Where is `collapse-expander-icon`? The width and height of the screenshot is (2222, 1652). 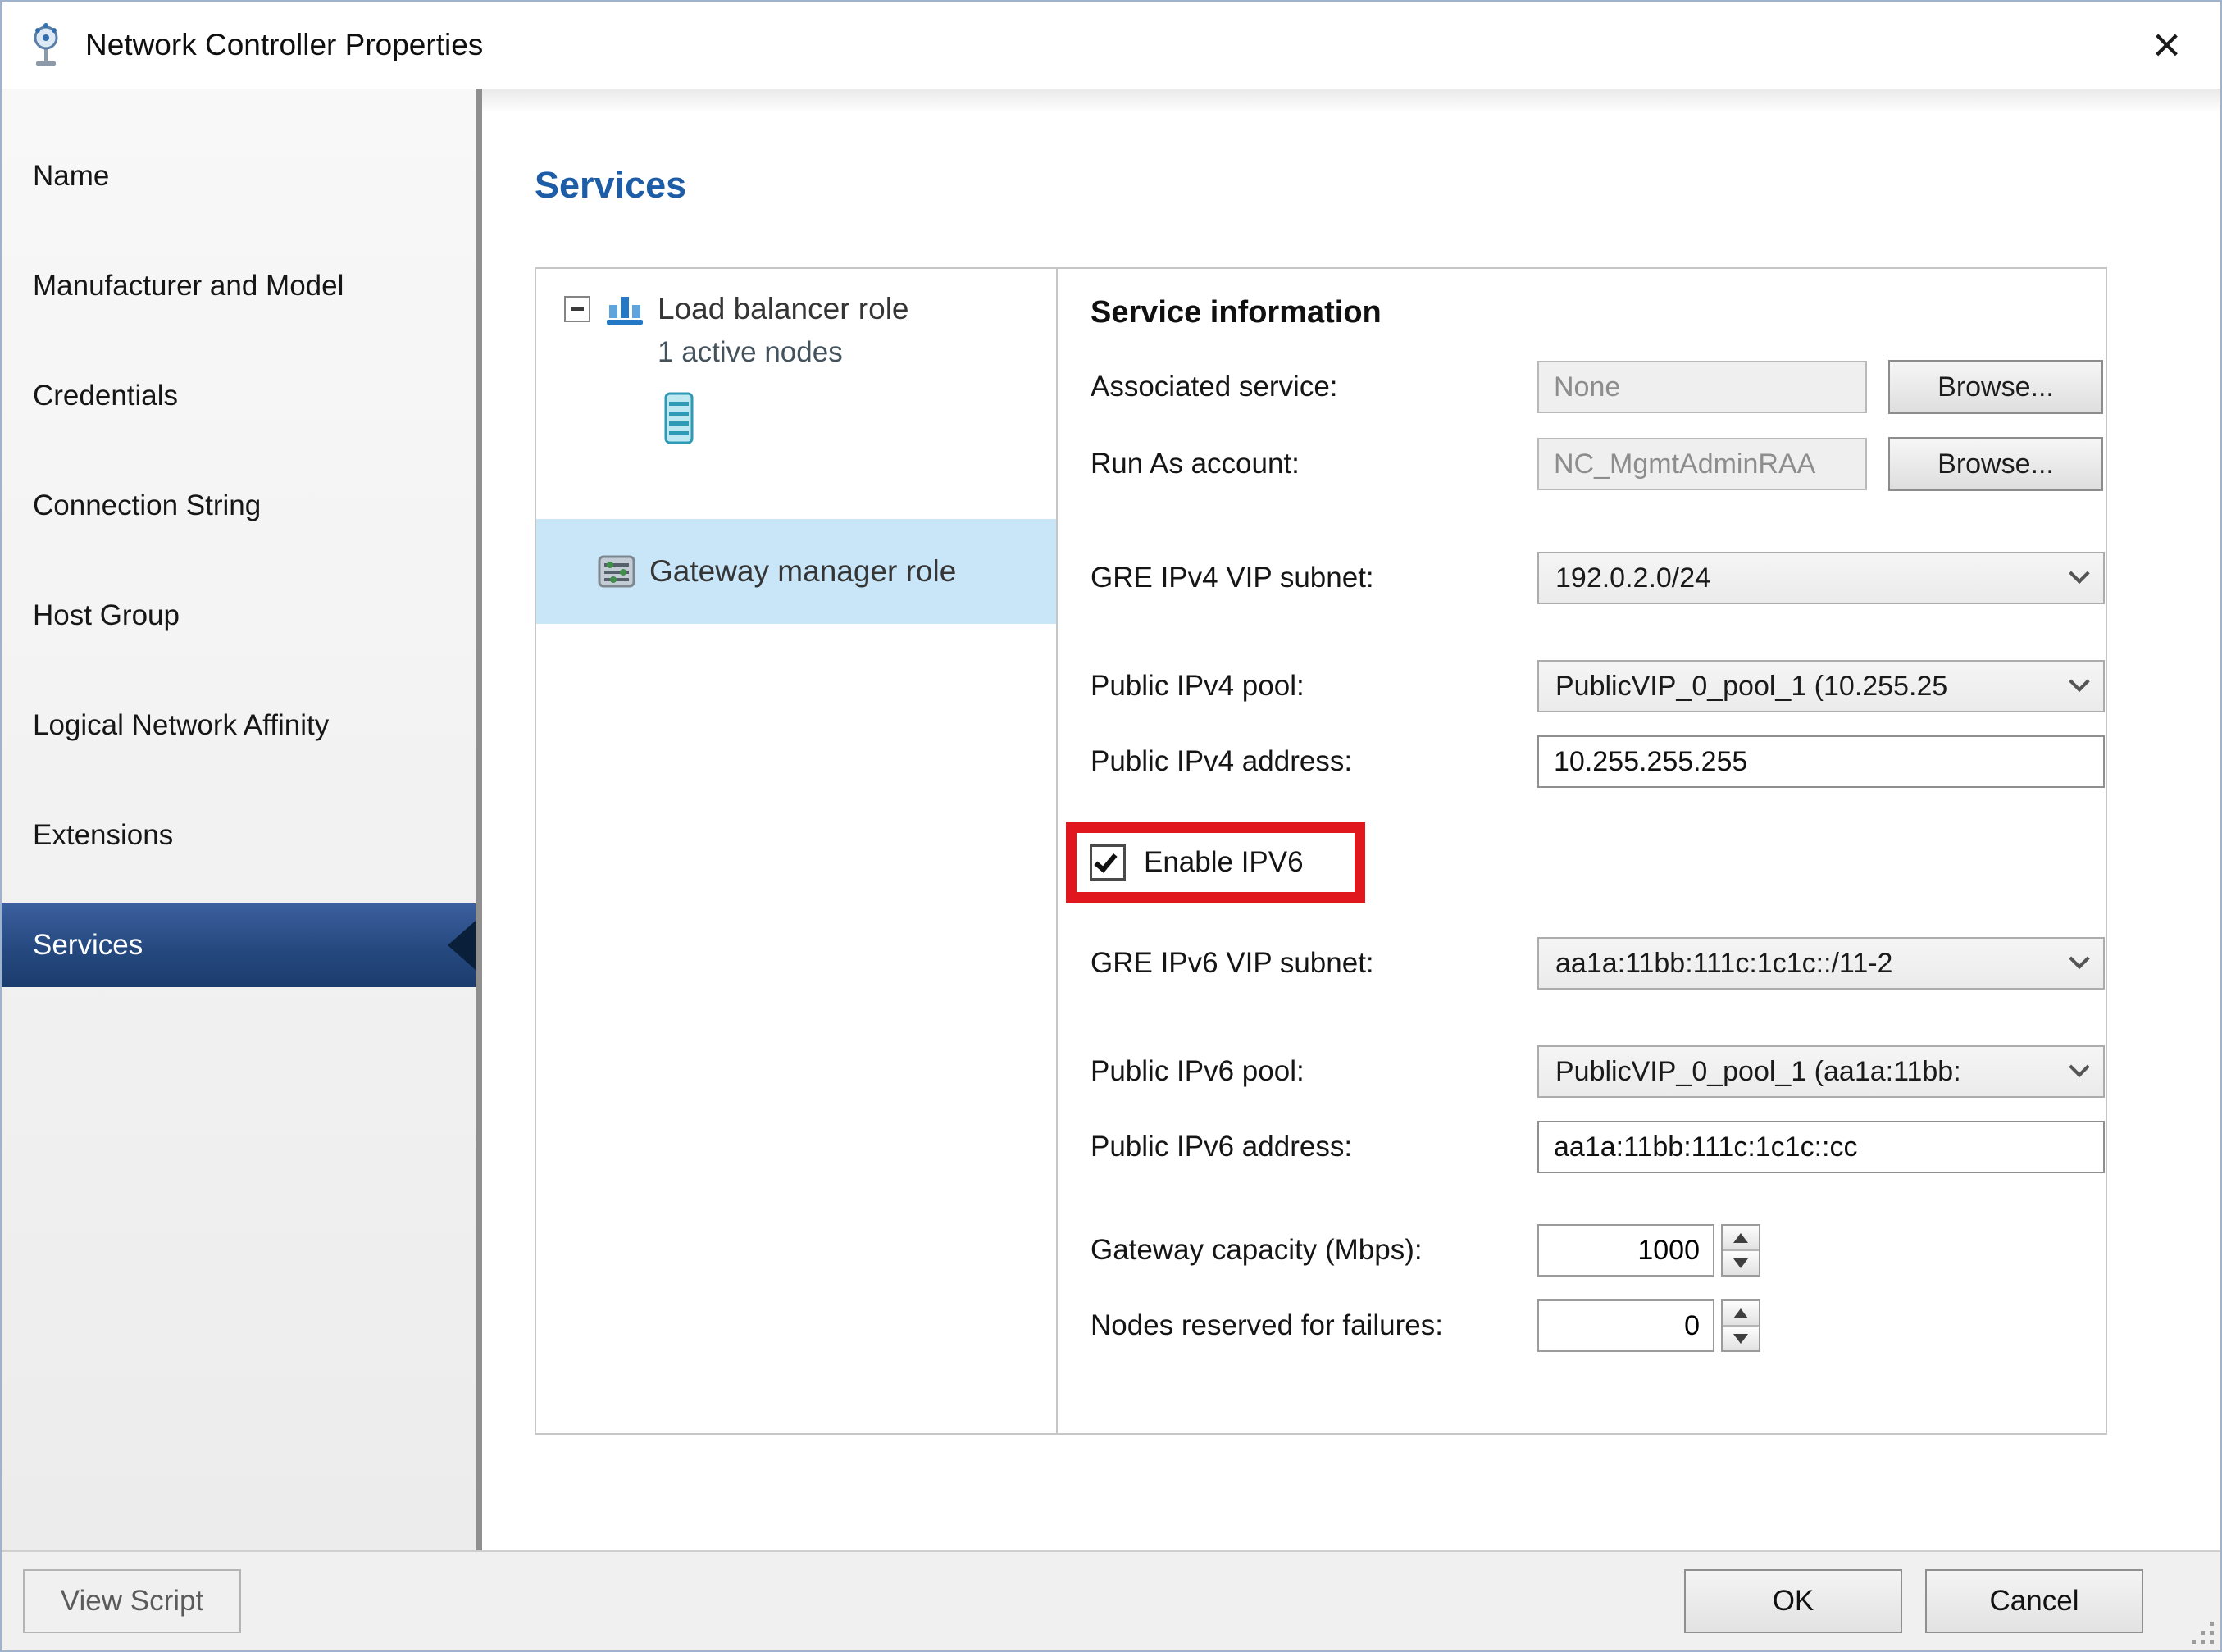
collapse-expander-icon is located at coordinates (577, 309).